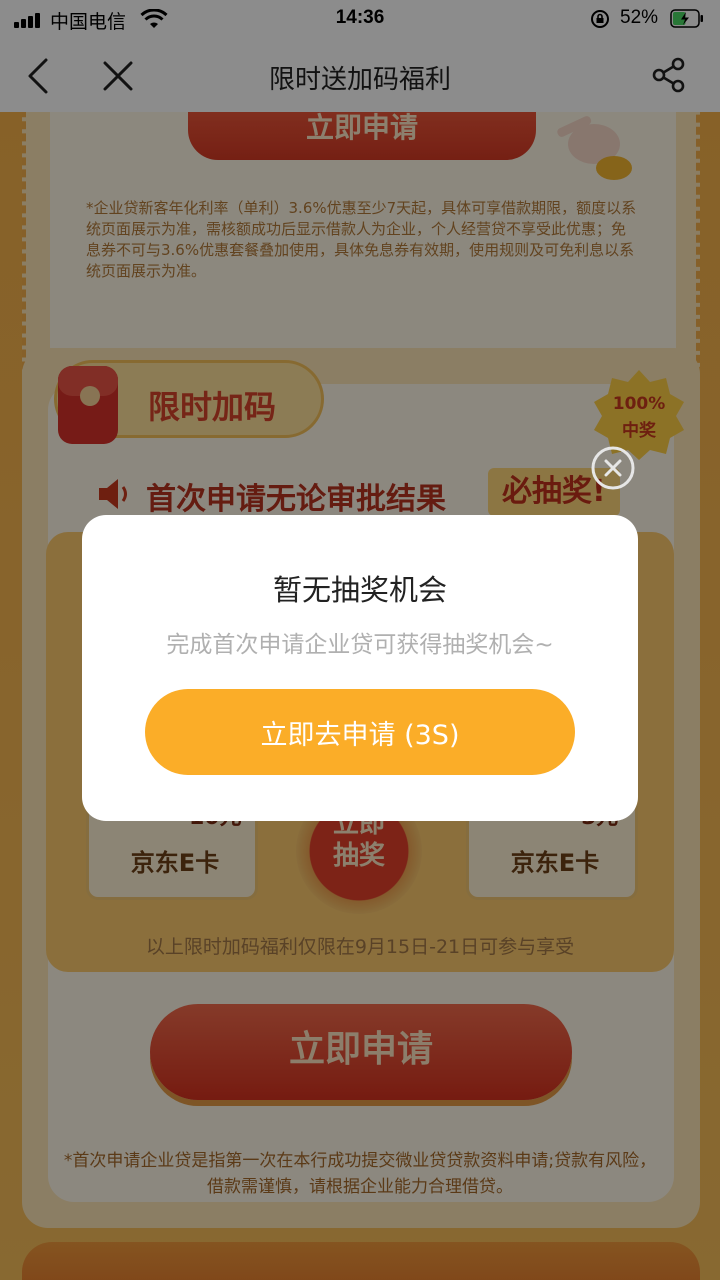 The image size is (720, 1280). Describe the element at coordinates (359, 590) in the screenshot. I see `dialog-title: 暂无抽奖机会` at that location.